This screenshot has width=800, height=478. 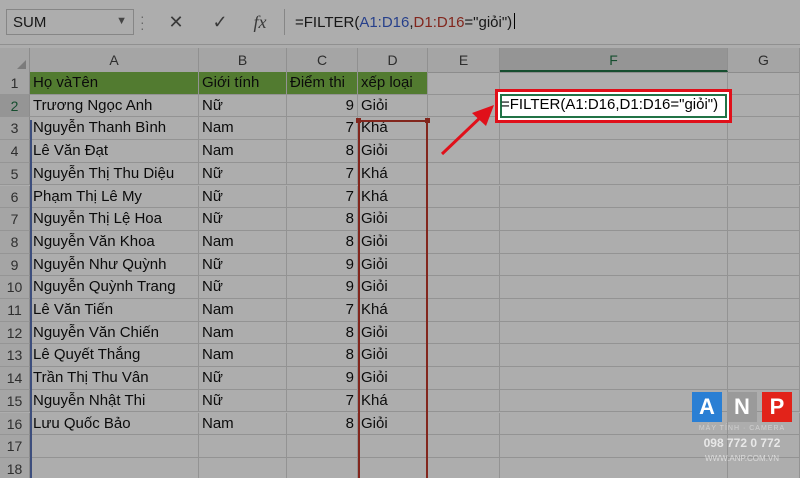 What do you see at coordinates (114, 60) in the screenshot?
I see `column-header-a: A` at bounding box center [114, 60].